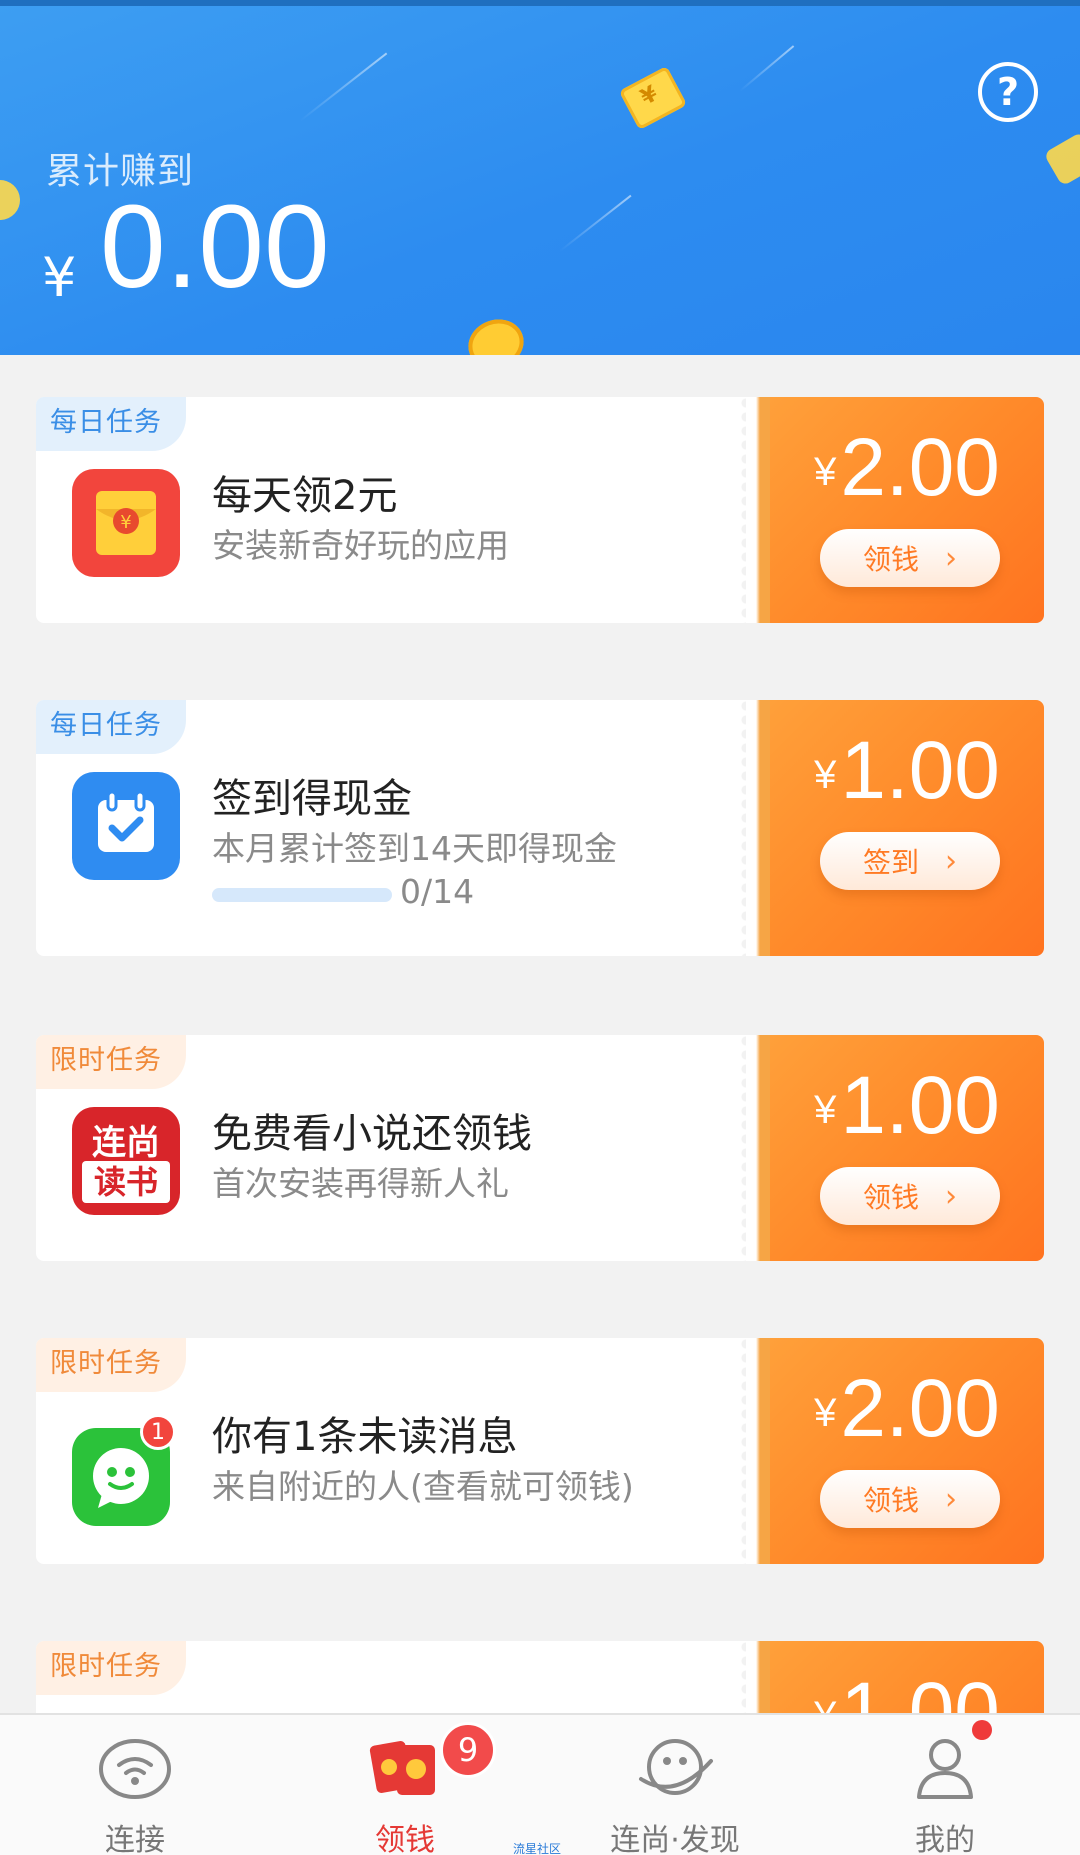 This screenshot has width=1080, height=1855. I want to click on user-icon, so click(945, 1769).